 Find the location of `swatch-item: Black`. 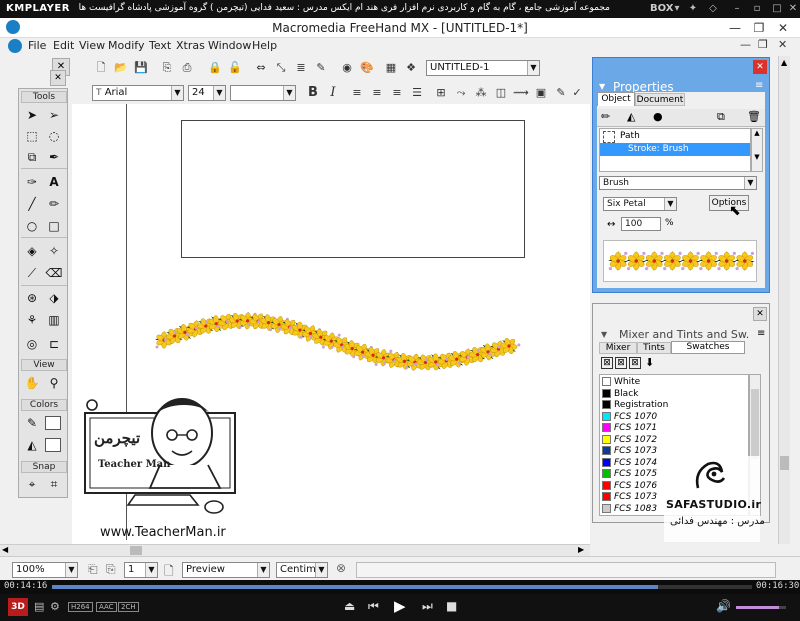

swatch-item: Black is located at coordinates (674, 394).